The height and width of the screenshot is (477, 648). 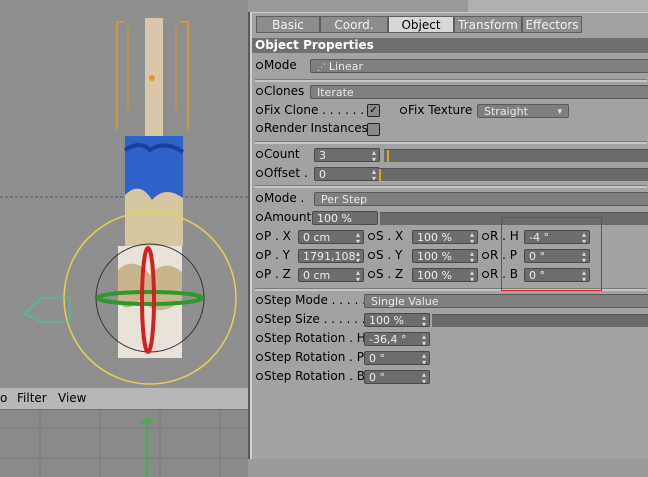 I want to click on sz-field: 100 % ▴ ▾, so click(x=445, y=275).